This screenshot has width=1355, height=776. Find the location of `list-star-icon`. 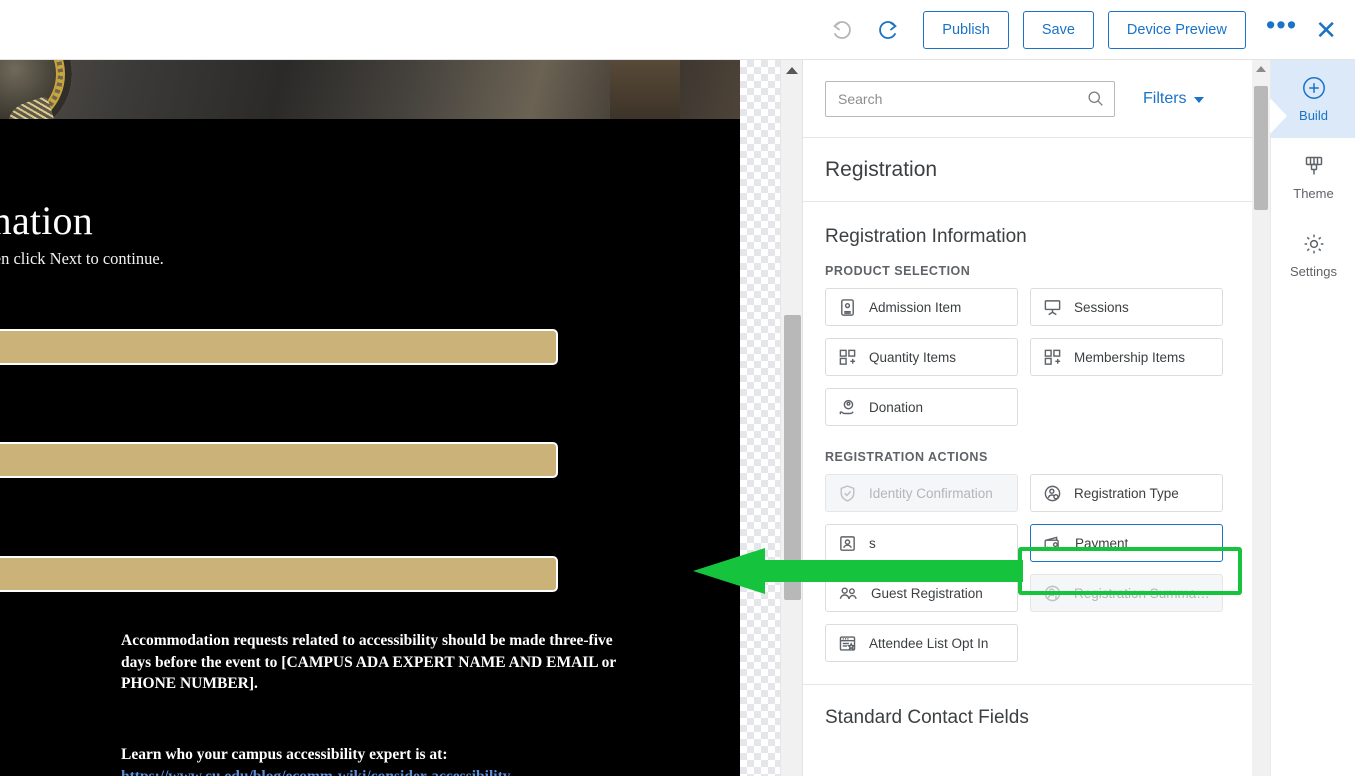

list-star-icon is located at coordinates (847, 643).